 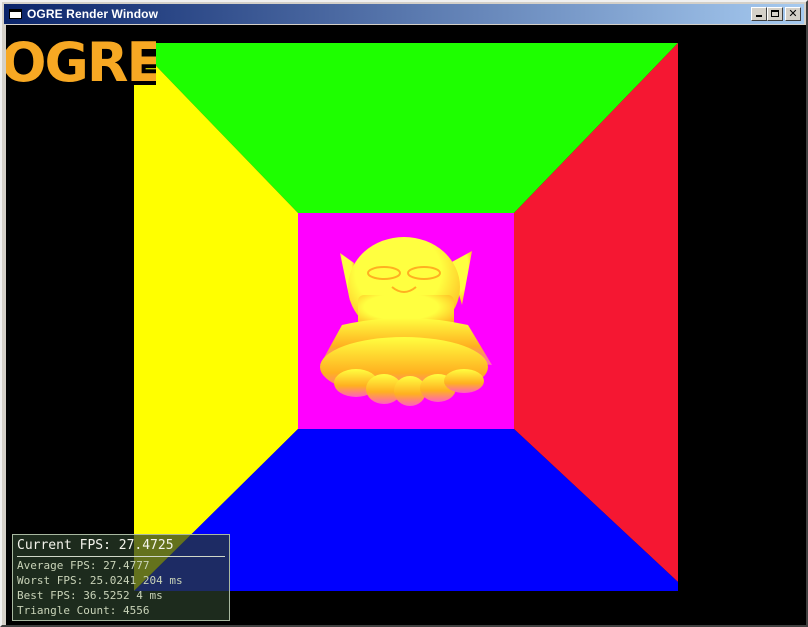 I want to click on best-fps-label: Best FPS: 36.5252 4 ms, so click(x=90, y=595).